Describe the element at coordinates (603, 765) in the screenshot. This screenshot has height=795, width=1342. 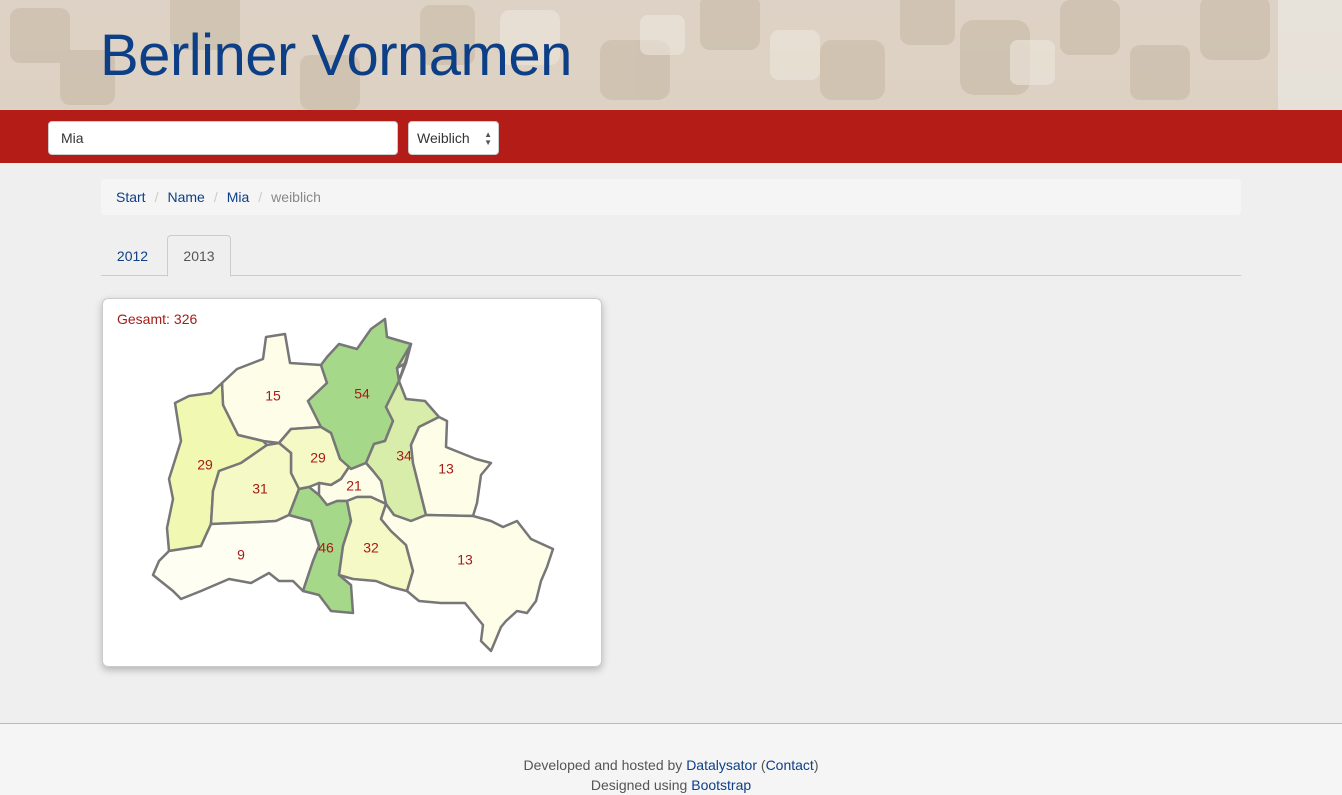
I see `footer-developed-text: Developed and hosted by` at that location.